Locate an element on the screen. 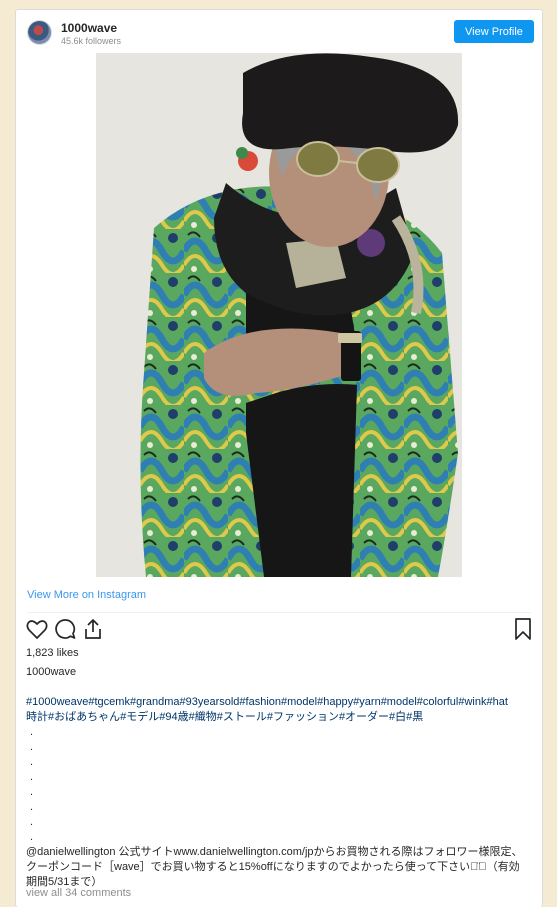 The image size is (557, 907). username: 1000wave is located at coordinates (89, 28).